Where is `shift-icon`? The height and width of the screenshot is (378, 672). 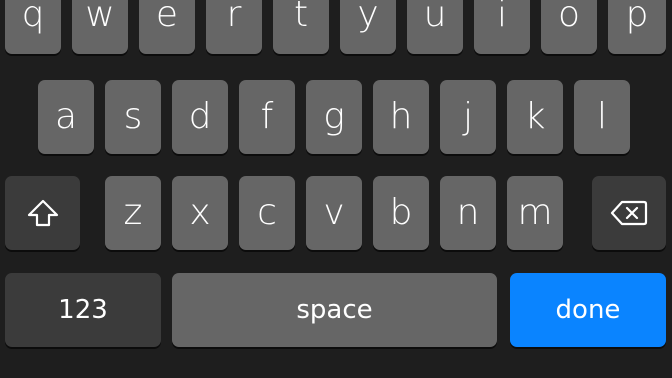 shift-icon is located at coordinates (43, 213).